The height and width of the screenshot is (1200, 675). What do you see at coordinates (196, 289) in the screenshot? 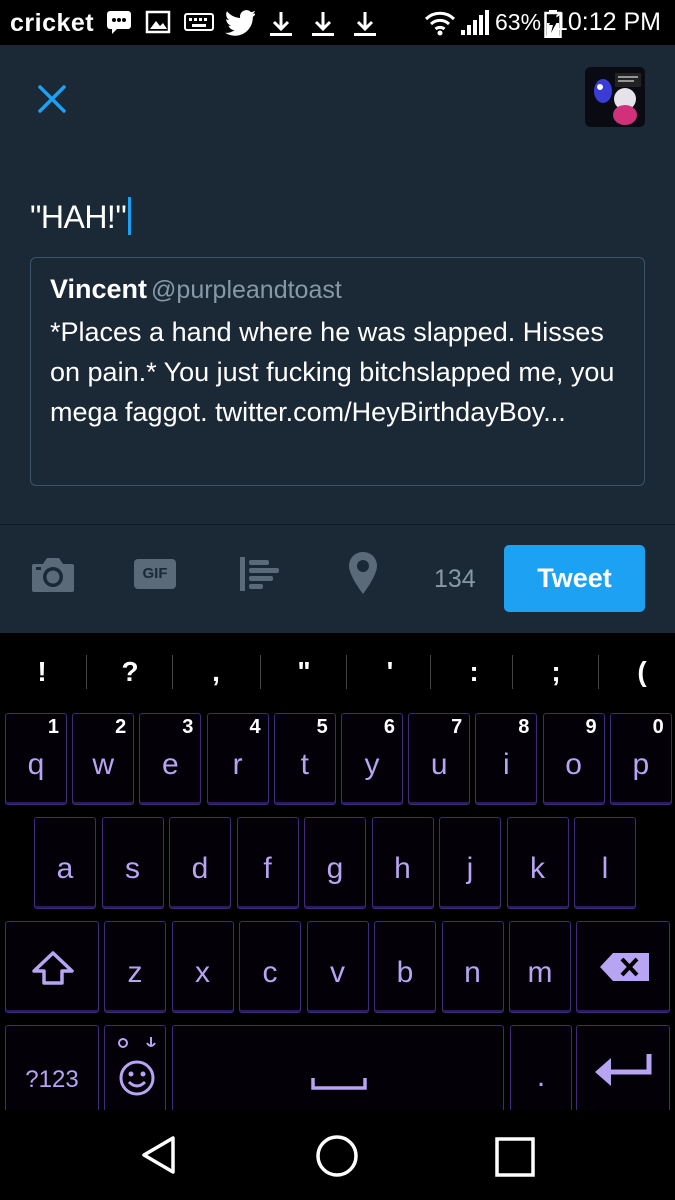
I see `quoted-author: Vincent @purpleandtoast` at bounding box center [196, 289].